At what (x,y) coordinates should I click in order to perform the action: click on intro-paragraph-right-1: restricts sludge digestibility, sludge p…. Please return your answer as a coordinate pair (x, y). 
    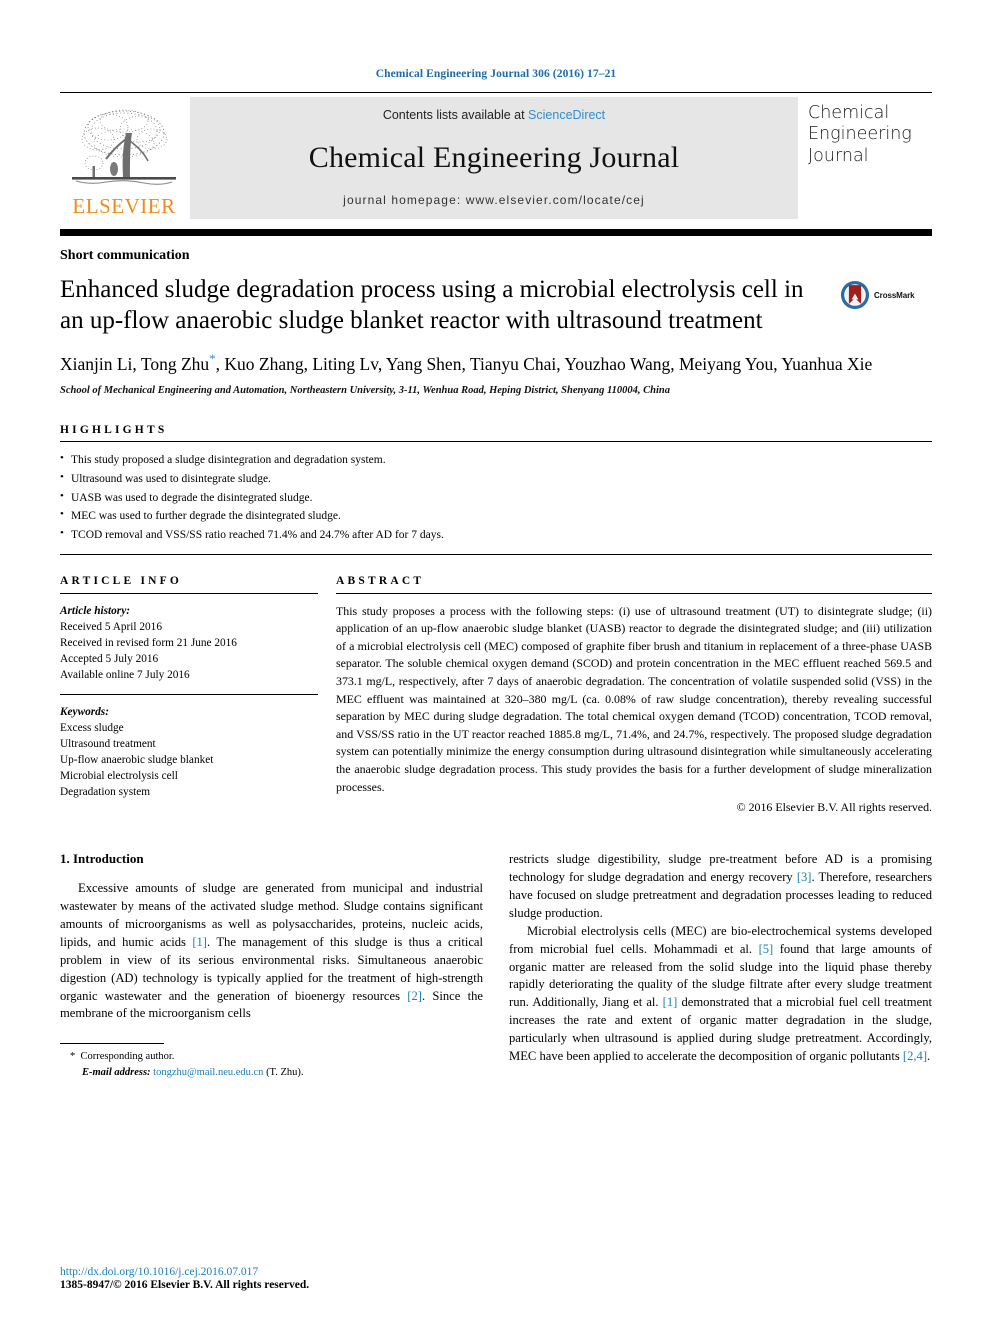
    Looking at the image, I should click on (720, 887).